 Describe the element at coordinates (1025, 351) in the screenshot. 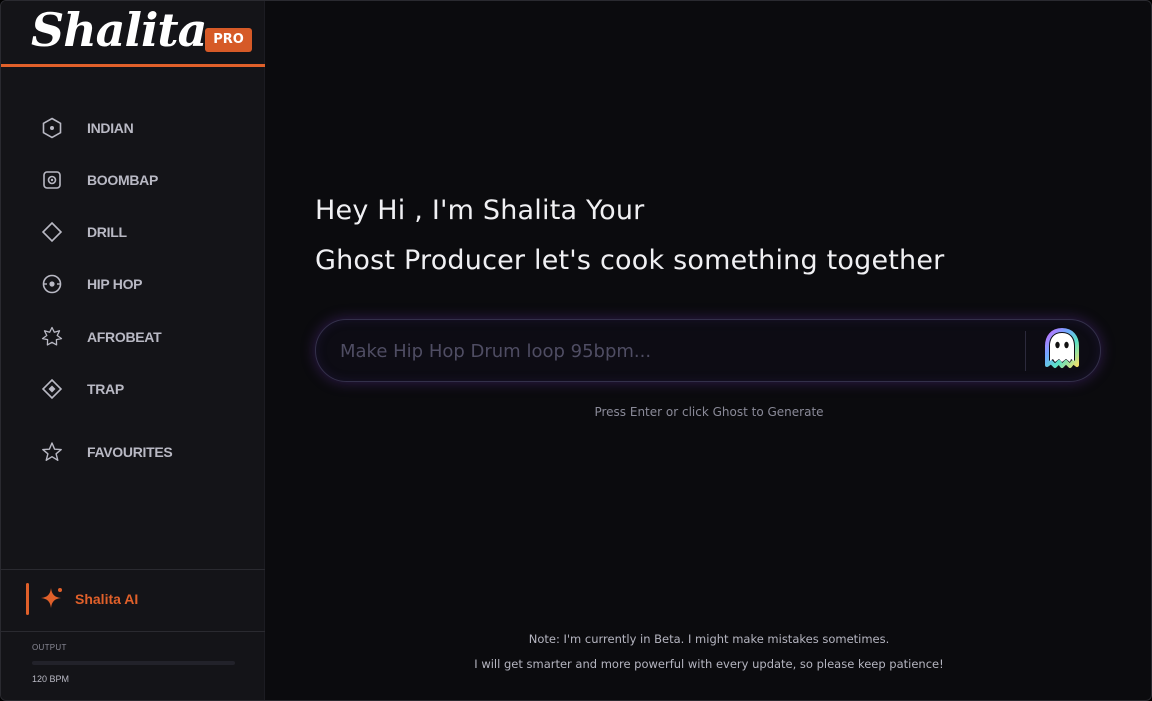

I see `prompt-divider` at that location.